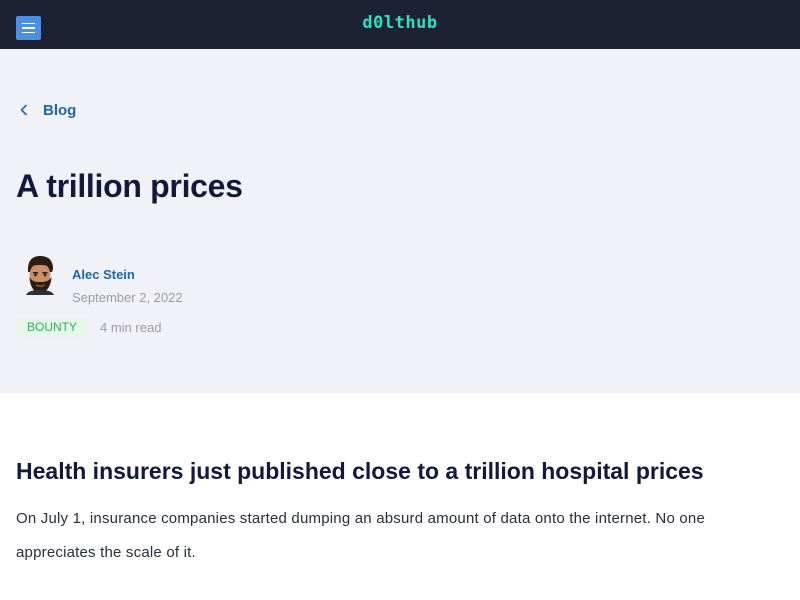 This screenshot has height=600, width=800. I want to click on dolthub-logo: d0lthub, so click(400, 23).